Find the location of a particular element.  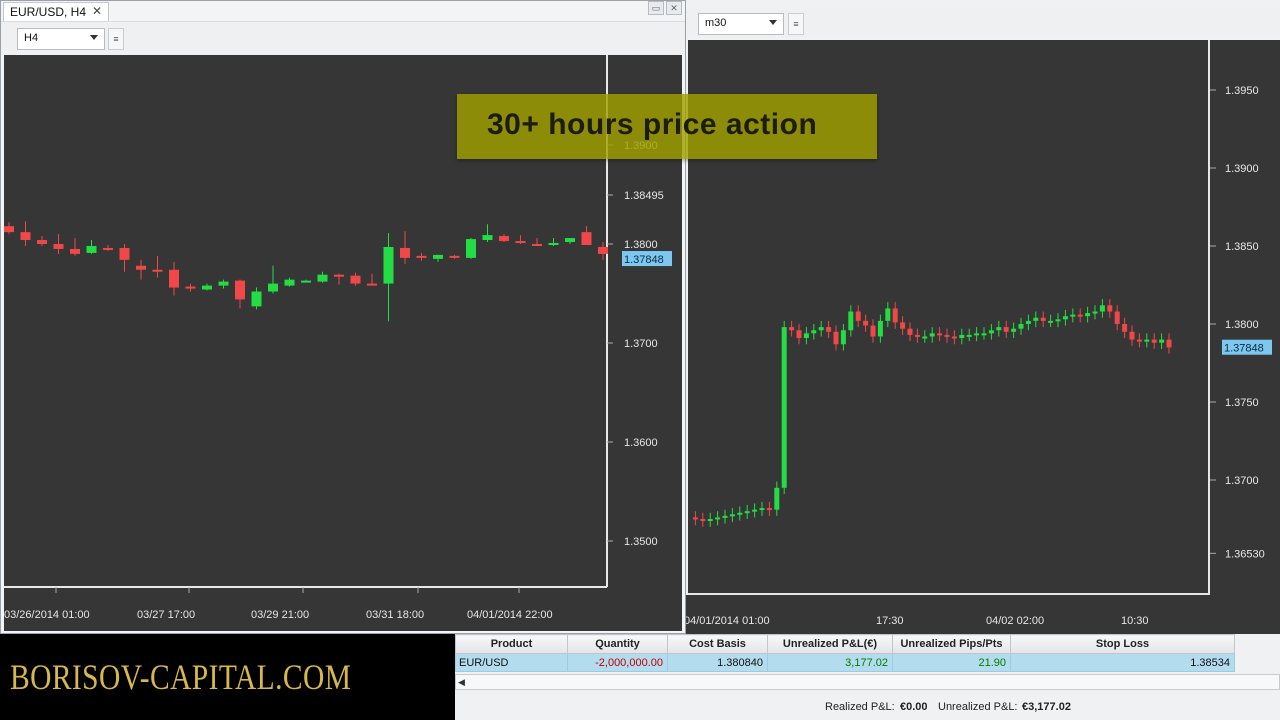

time-label: 03/29 21:00 is located at coordinates (280, 615).